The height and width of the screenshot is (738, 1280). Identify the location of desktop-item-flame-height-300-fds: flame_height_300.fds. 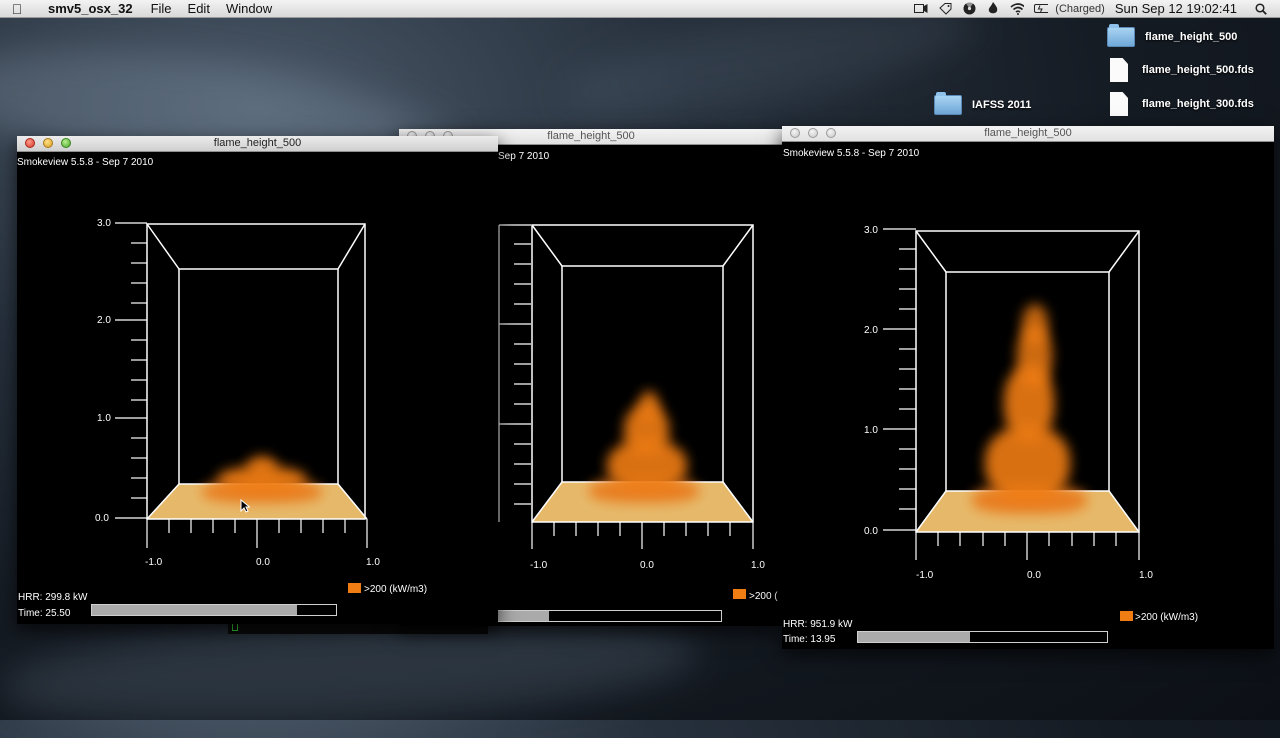
(1180, 104).